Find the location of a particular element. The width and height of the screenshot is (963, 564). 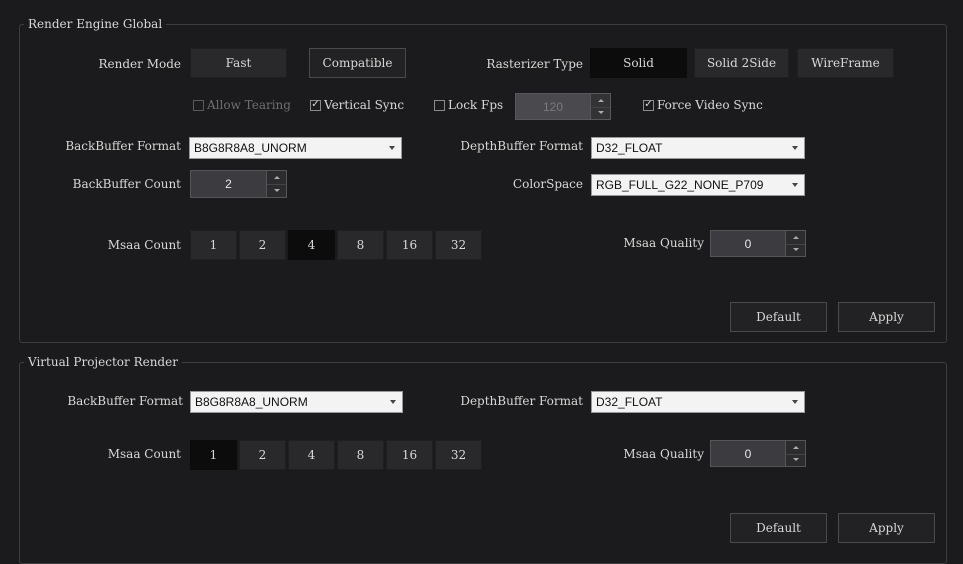

depthbuffer-format-label: DepthBuffer Format is located at coordinates (521, 146).